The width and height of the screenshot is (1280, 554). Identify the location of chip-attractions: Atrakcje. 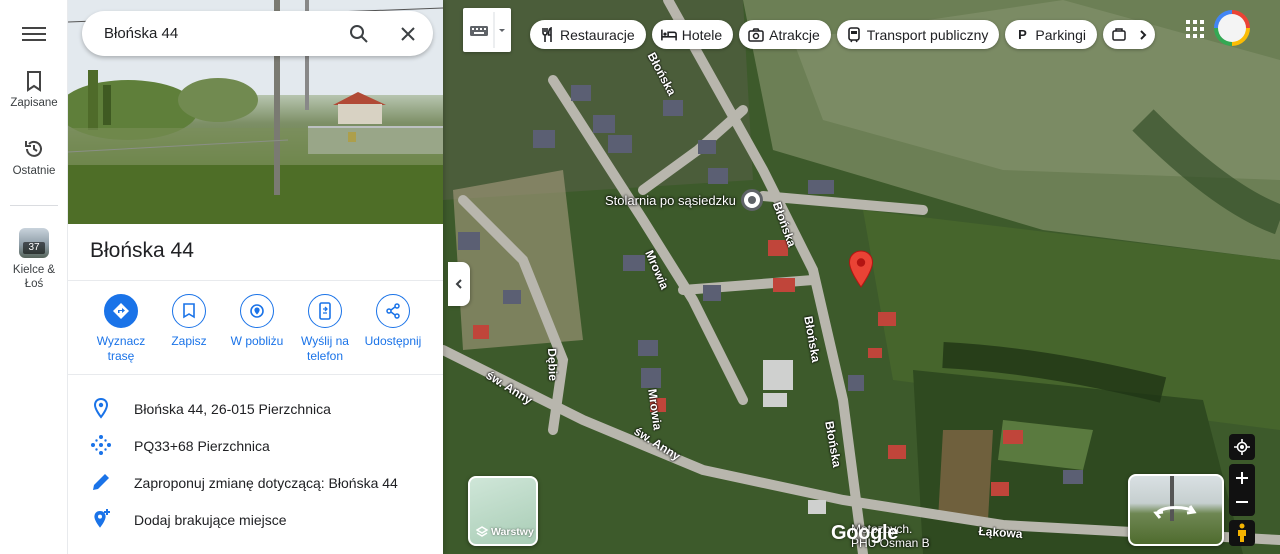
(785, 34).